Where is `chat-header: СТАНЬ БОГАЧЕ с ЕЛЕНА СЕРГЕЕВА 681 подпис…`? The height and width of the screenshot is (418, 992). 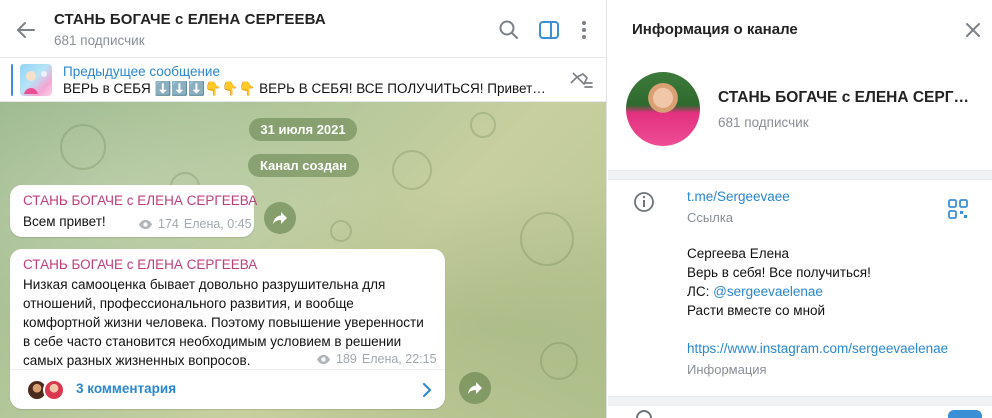 chat-header: СТАНЬ БОГАЧЕ с ЕЛЕНА СЕРГЕЕВА 681 подпис… is located at coordinates (303, 29).